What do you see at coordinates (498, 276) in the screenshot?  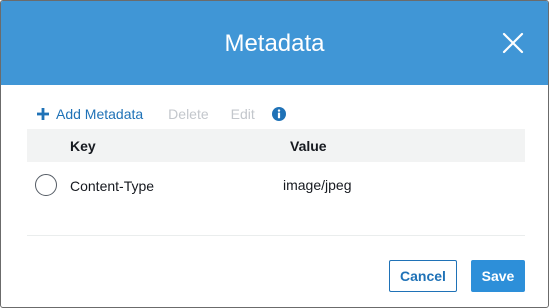 I see `save-button: Save` at bounding box center [498, 276].